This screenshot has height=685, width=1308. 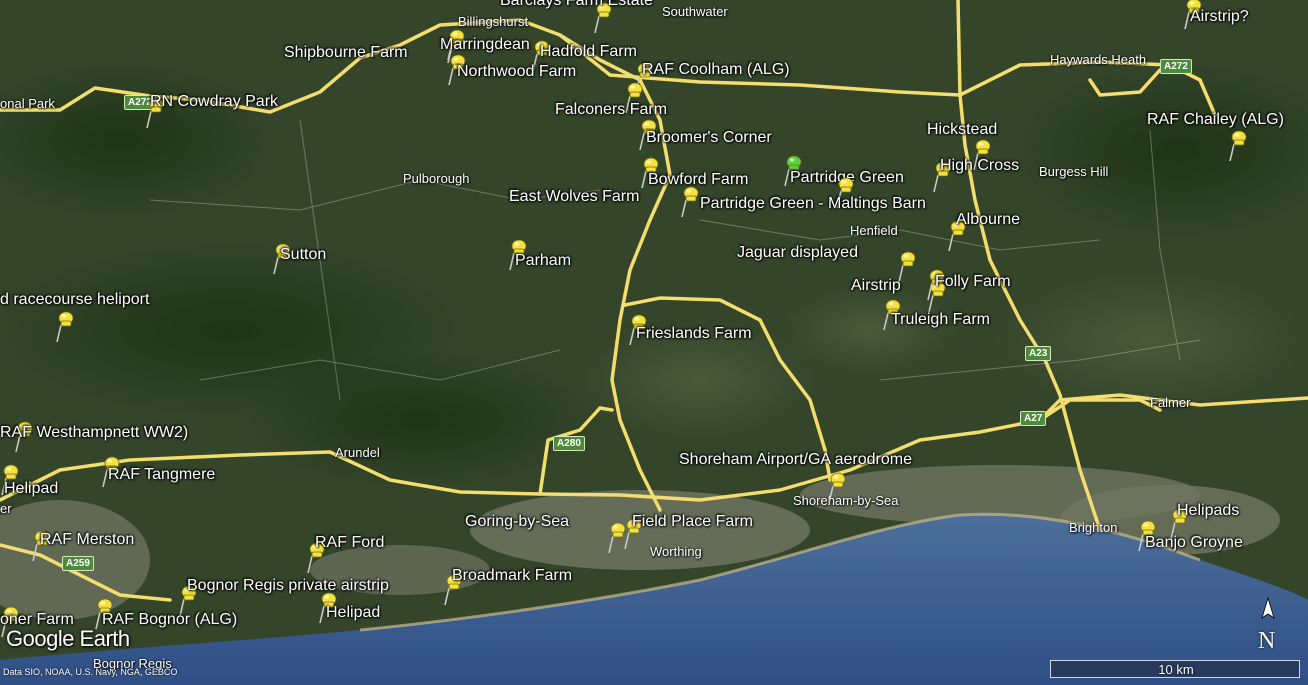 I want to click on placemark-label: Albourne, so click(x=988, y=220).